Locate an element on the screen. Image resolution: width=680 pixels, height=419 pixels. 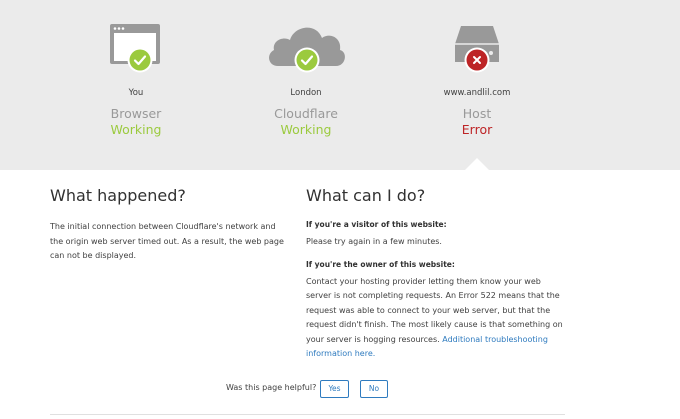
cloudflare-location: London is located at coordinates (306, 93).